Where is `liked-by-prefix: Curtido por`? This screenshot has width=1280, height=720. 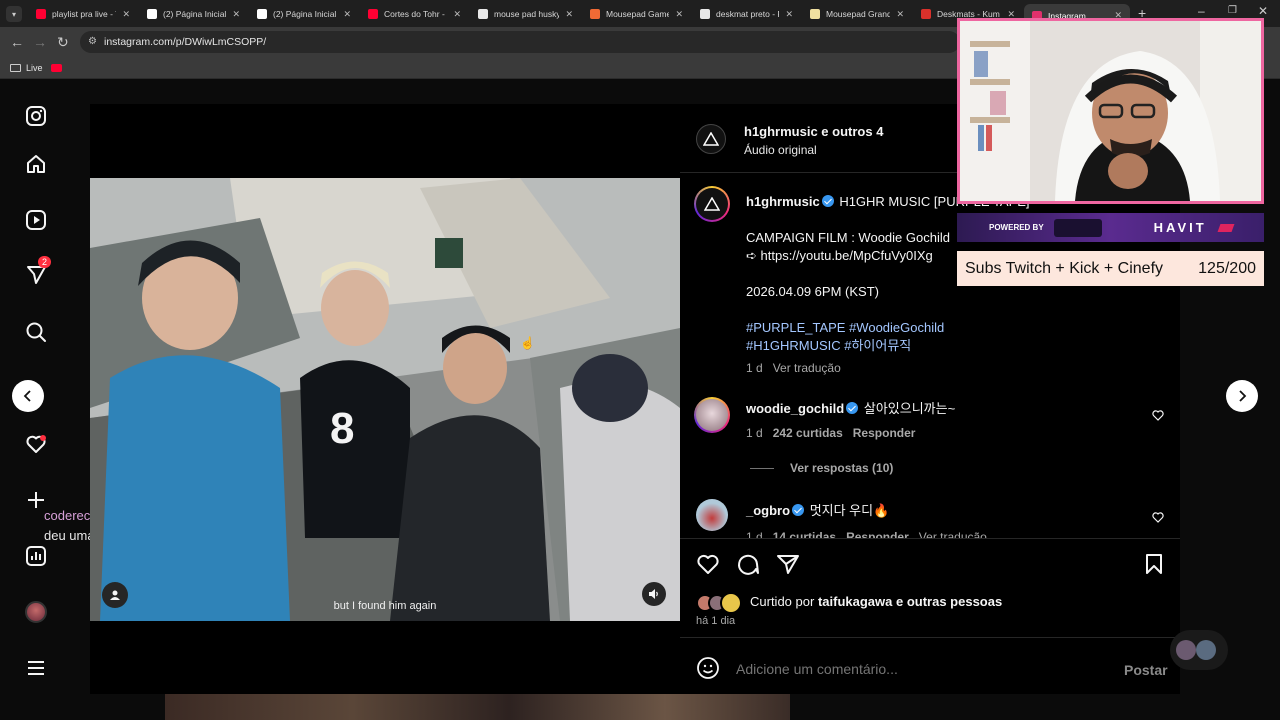
liked-by-prefix: Curtido por is located at coordinates (782, 601).